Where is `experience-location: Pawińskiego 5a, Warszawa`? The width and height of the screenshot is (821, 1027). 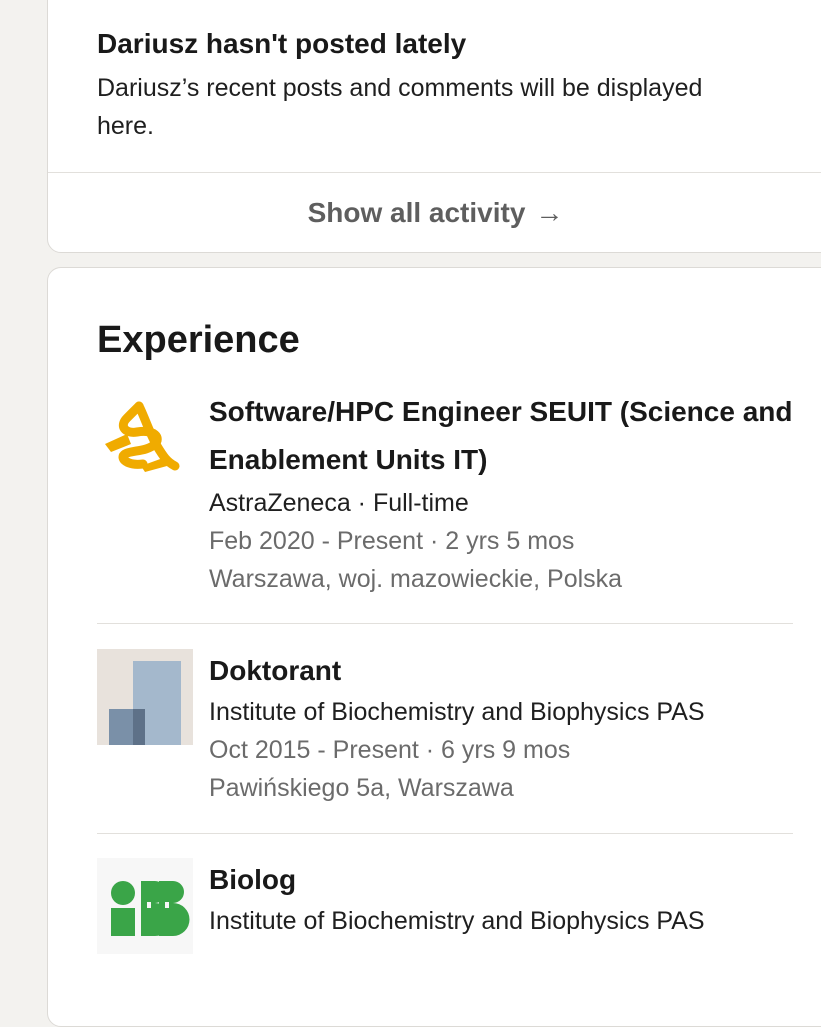
experience-location: Pawińskiego 5a, Warszawa is located at coordinates (361, 788).